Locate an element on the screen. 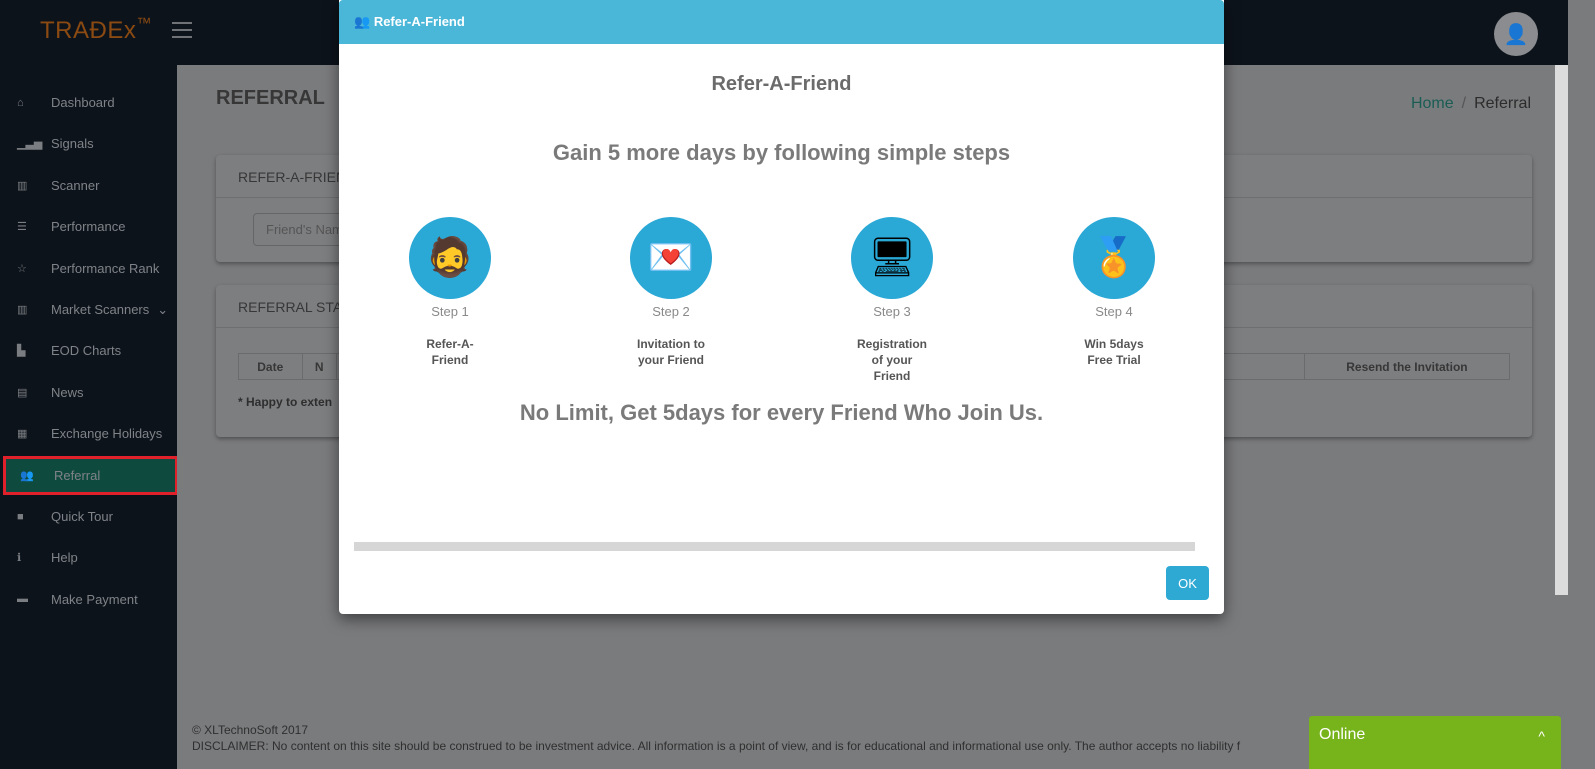  sidebar-item-label: EOD Charts is located at coordinates (86, 351).